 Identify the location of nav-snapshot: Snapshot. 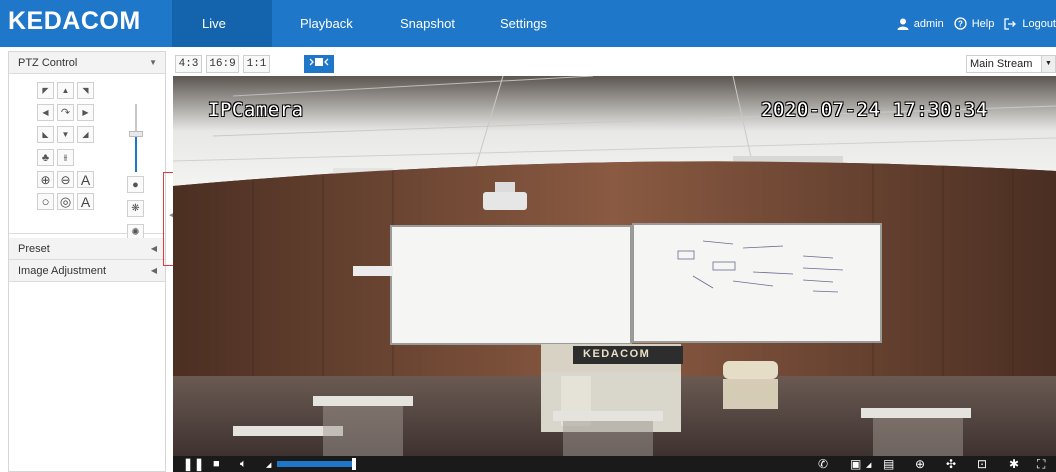
(422, 23).